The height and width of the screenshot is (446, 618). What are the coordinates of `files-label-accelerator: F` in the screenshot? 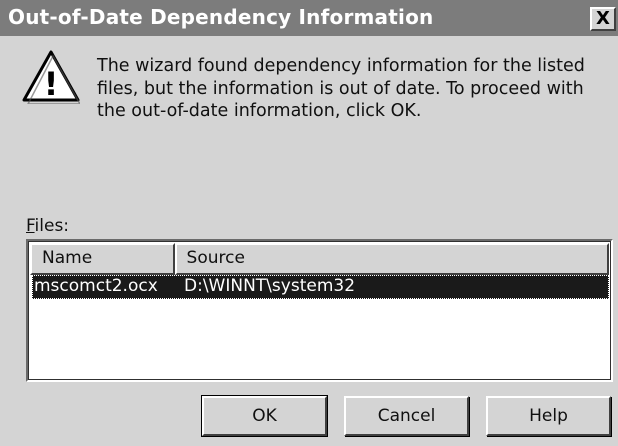 It's located at (30, 226).